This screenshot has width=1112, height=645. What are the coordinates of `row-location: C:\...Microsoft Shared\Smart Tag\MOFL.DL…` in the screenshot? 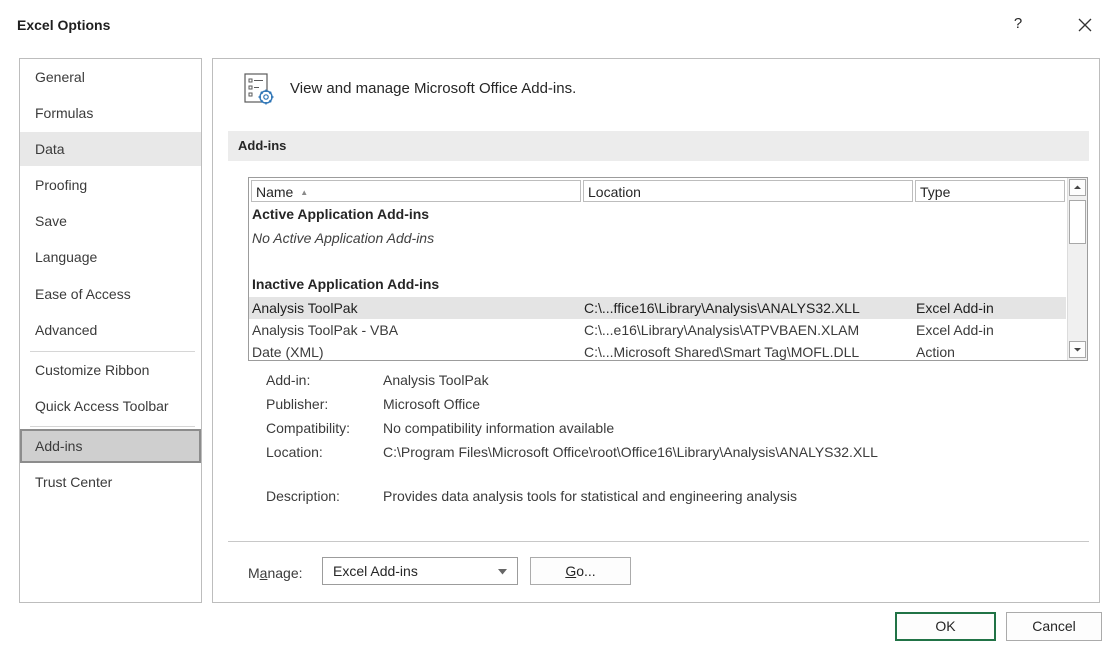 It's located at (722, 352).